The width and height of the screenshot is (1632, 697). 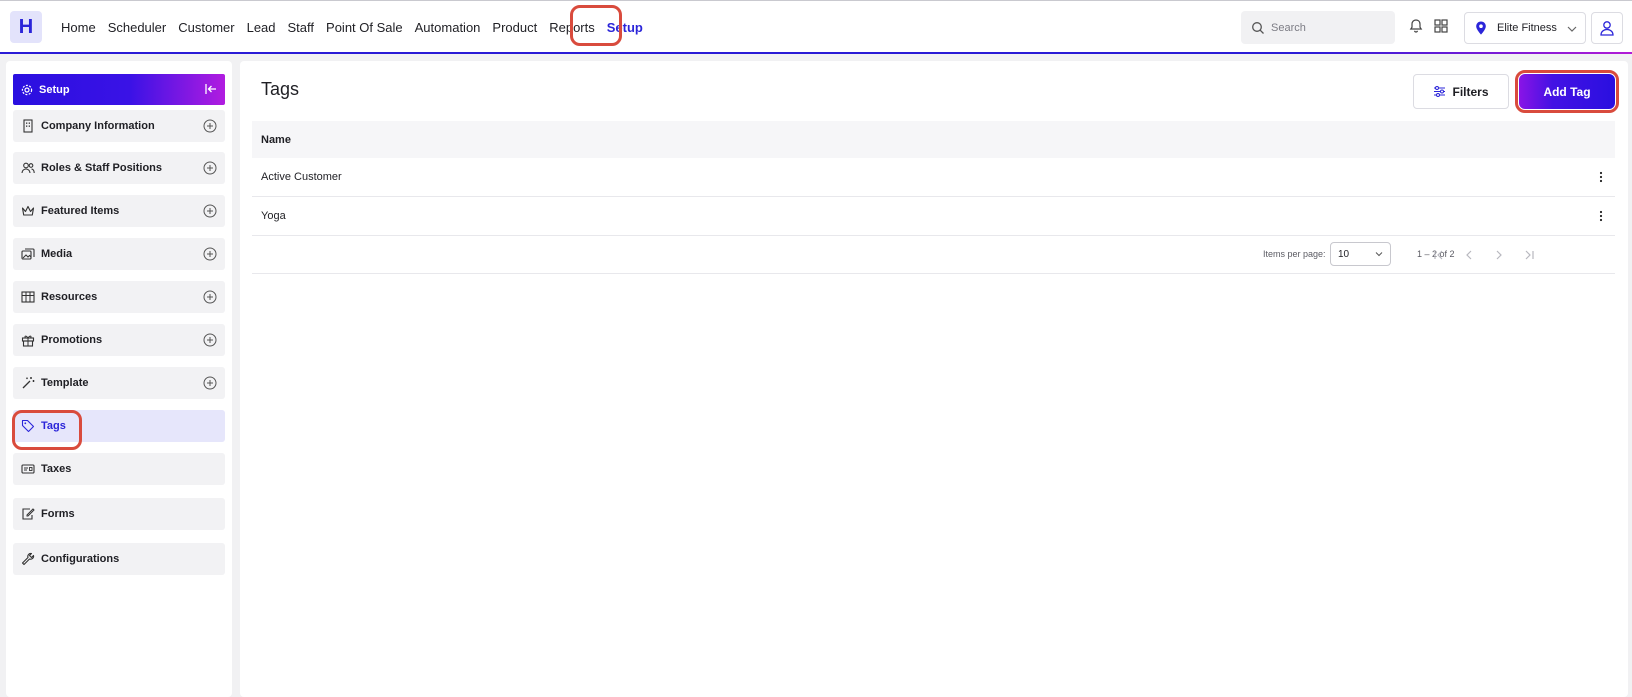 What do you see at coordinates (28, 297) in the screenshot?
I see `resources-icon` at bounding box center [28, 297].